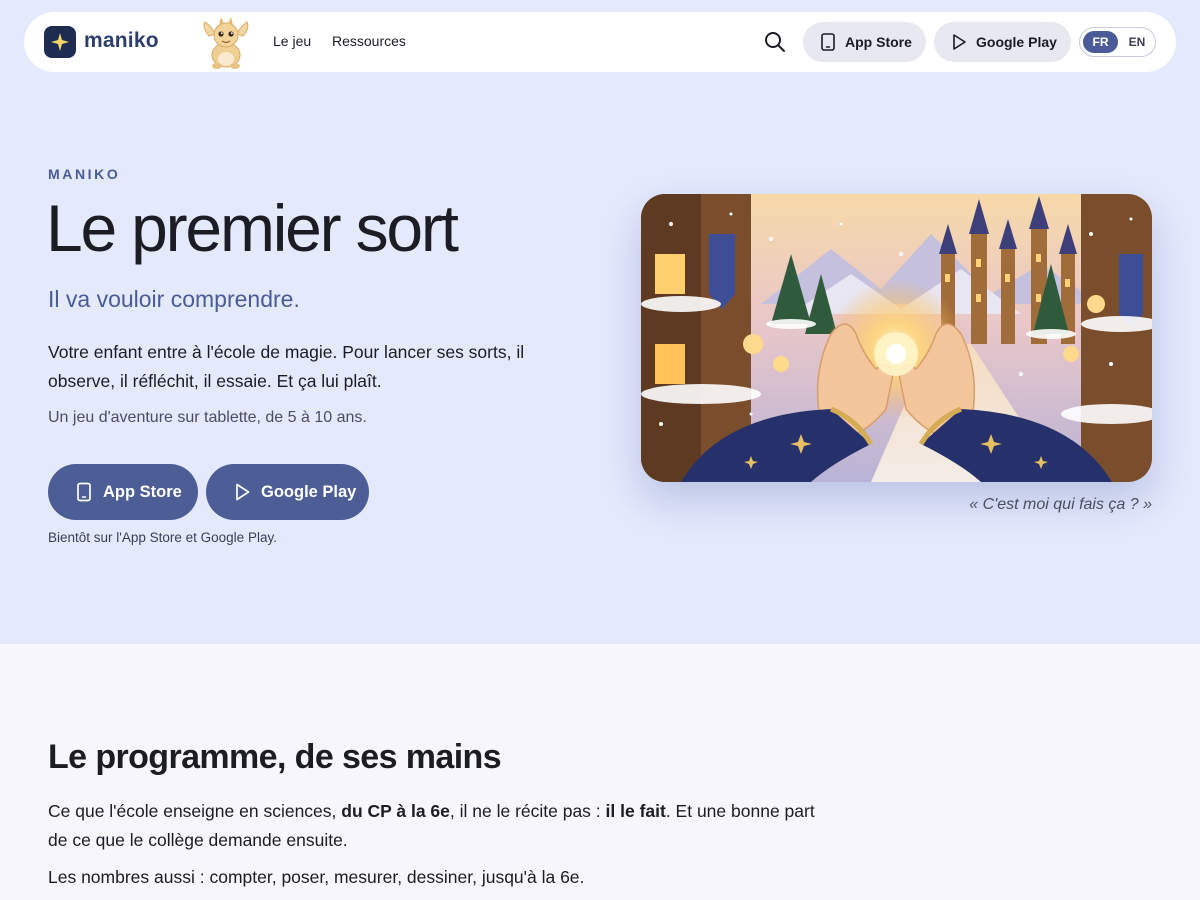 The width and height of the screenshot is (1200, 900). I want to click on lang-option-fr: FR, so click(1100, 42).